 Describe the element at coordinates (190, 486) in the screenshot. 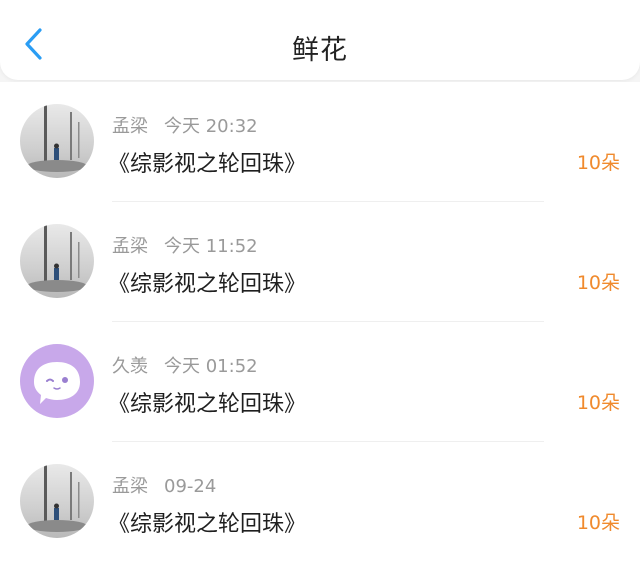

I see `entry-time: 09-24` at that location.